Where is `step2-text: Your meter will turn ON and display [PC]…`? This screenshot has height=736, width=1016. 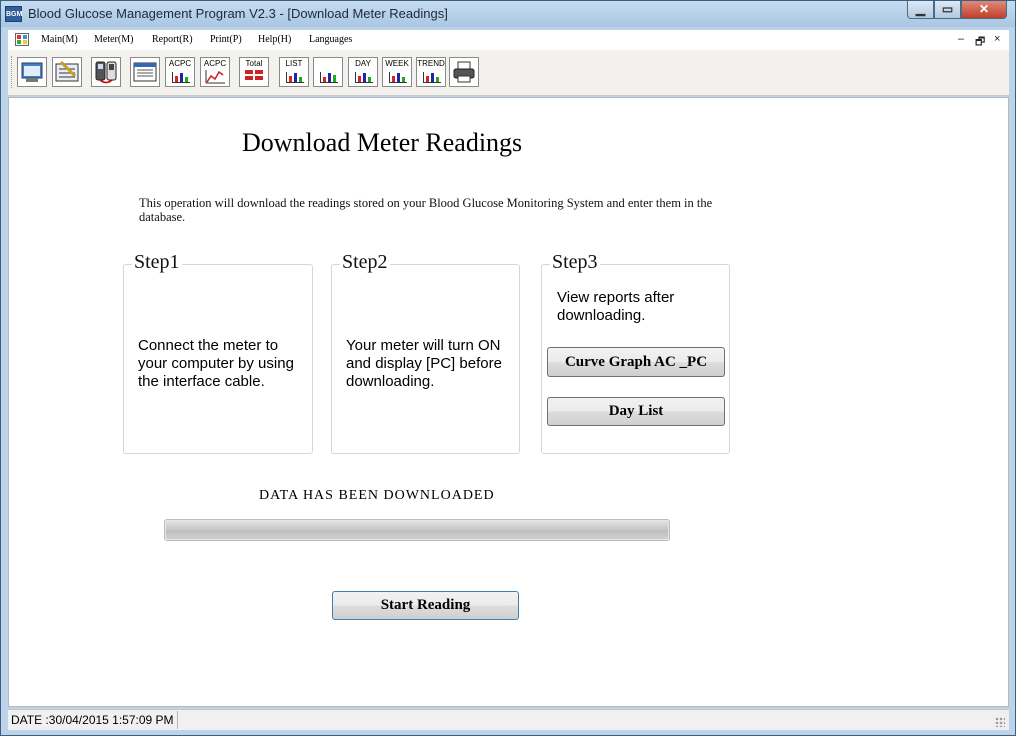
step2-text: Your meter will turn ON and display [PC]… is located at coordinates (424, 363).